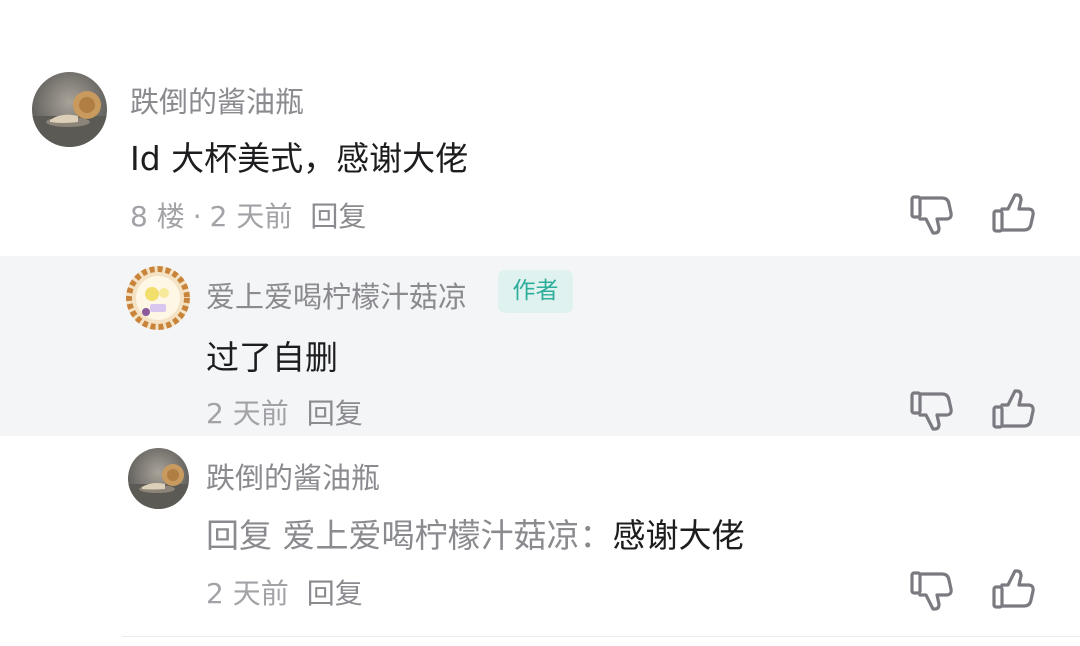 This screenshot has width=1080, height=646. I want to click on comment-body: 感谢大佬, so click(678, 535).